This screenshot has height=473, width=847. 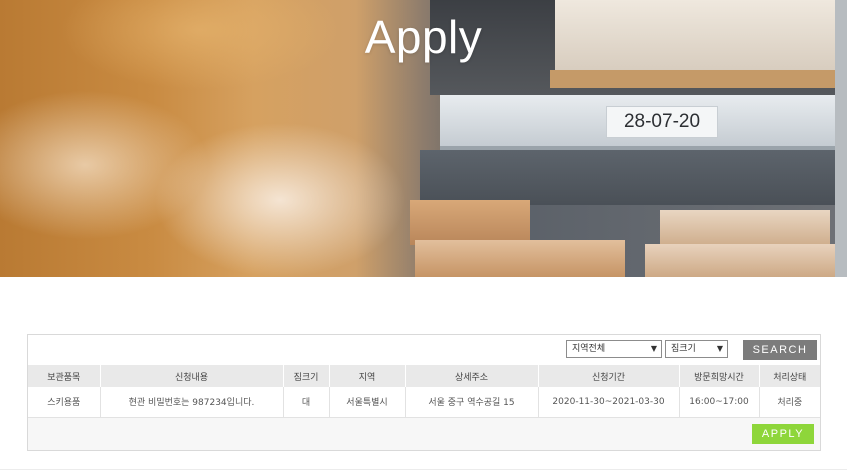 I want to click on column-header-address: 상세주소, so click(x=471, y=376).